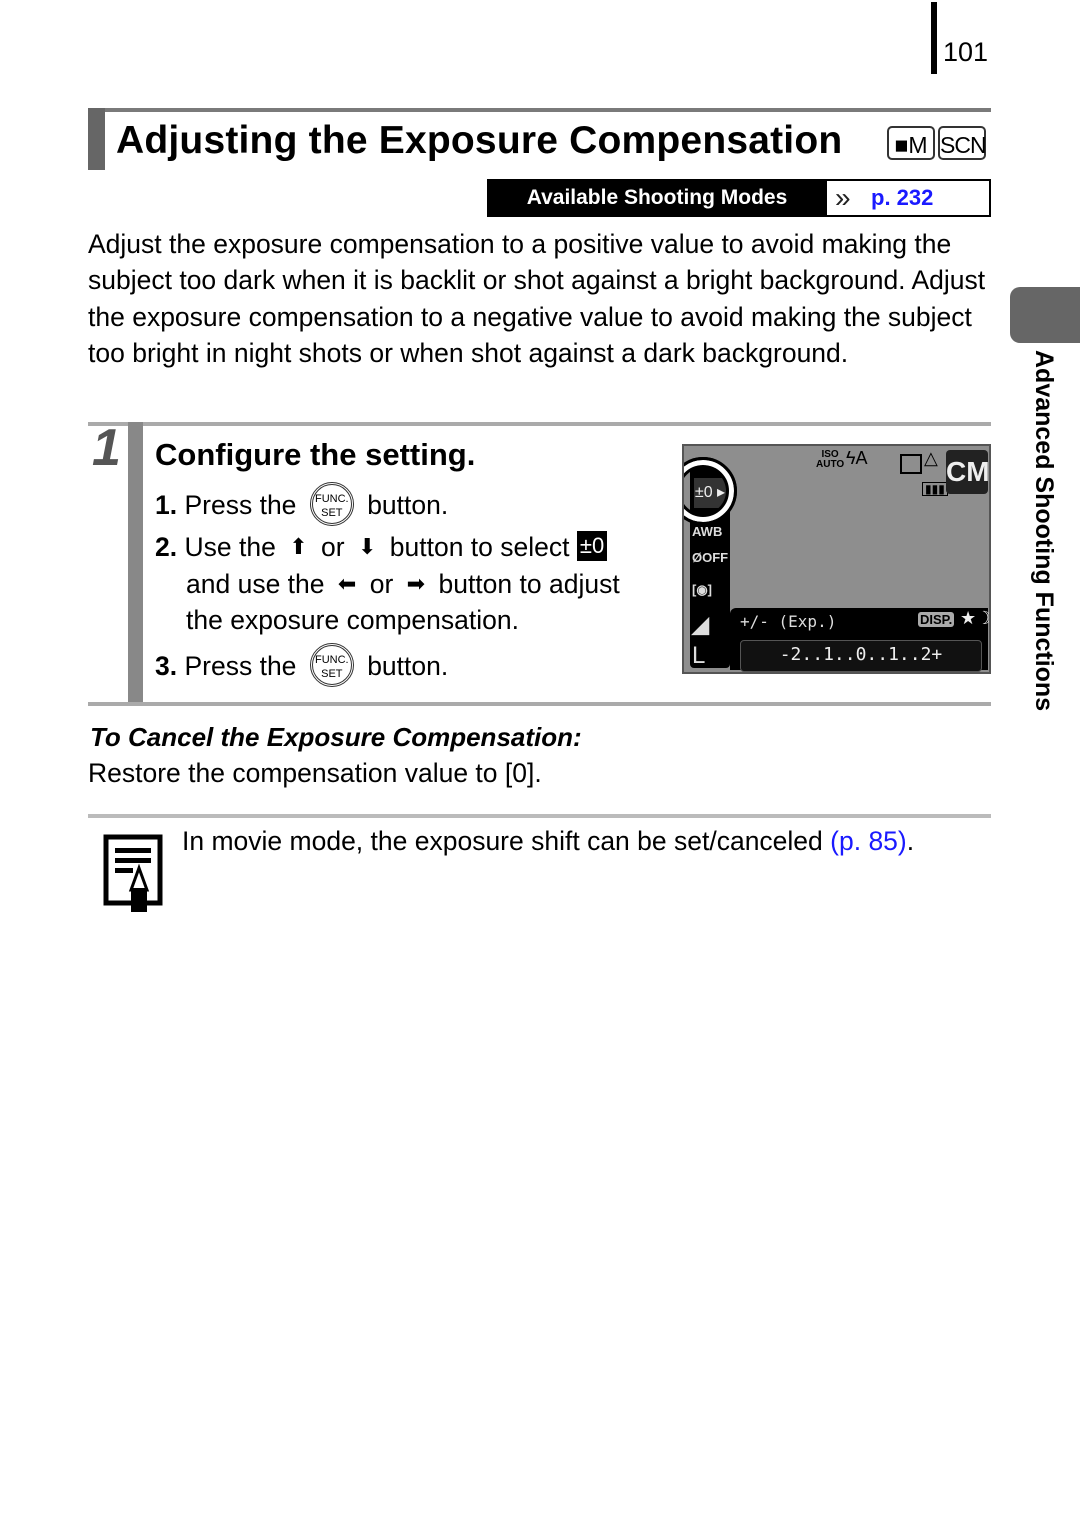 The width and height of the screenshot is (1080, 1521). I want to click on camera-m-mode-icon: ■M, so click(911, 143).